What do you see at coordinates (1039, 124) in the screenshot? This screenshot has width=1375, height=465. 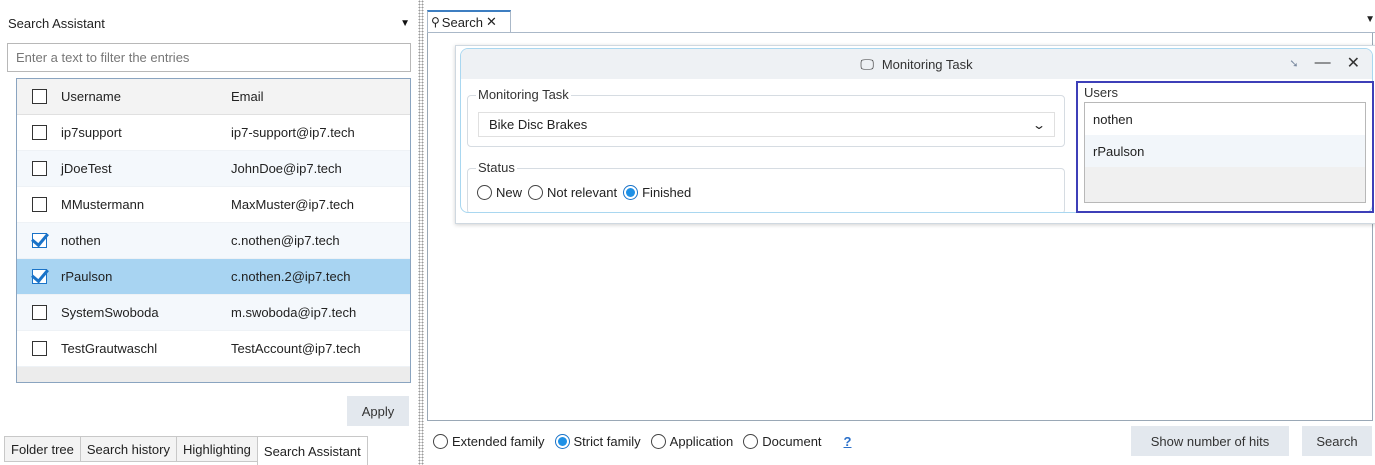 I see `chevron-down-icon: ⌄` at bounding box center [1039, 124].